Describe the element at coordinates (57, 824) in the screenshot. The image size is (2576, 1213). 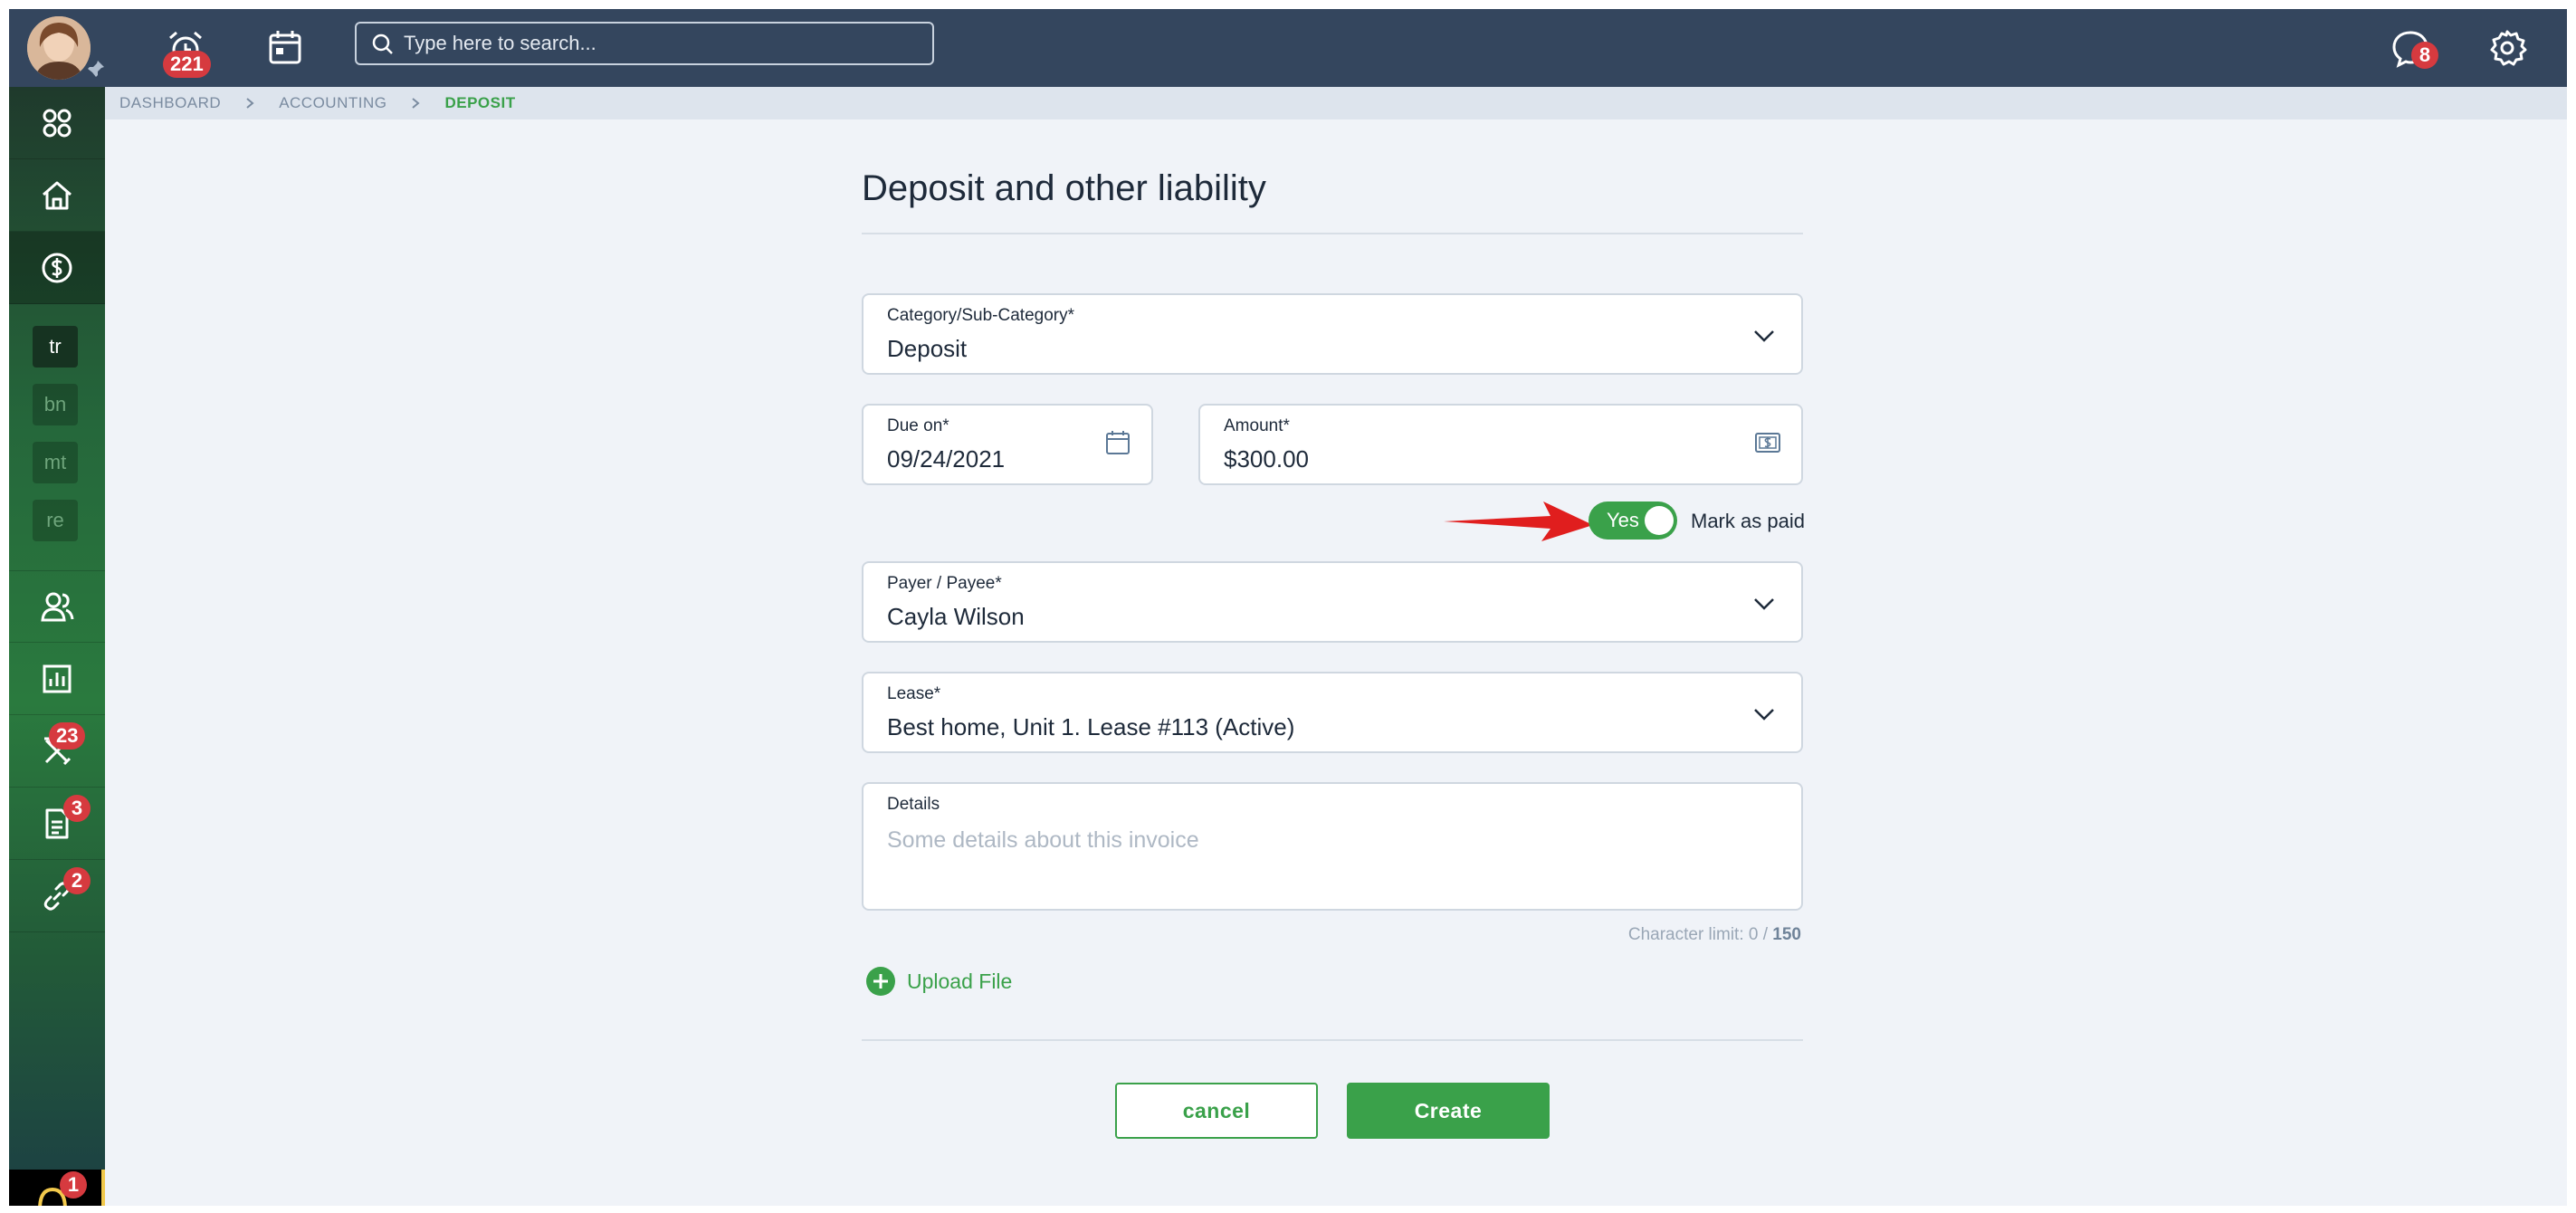
I see `sidebar-item-documents` at that location.